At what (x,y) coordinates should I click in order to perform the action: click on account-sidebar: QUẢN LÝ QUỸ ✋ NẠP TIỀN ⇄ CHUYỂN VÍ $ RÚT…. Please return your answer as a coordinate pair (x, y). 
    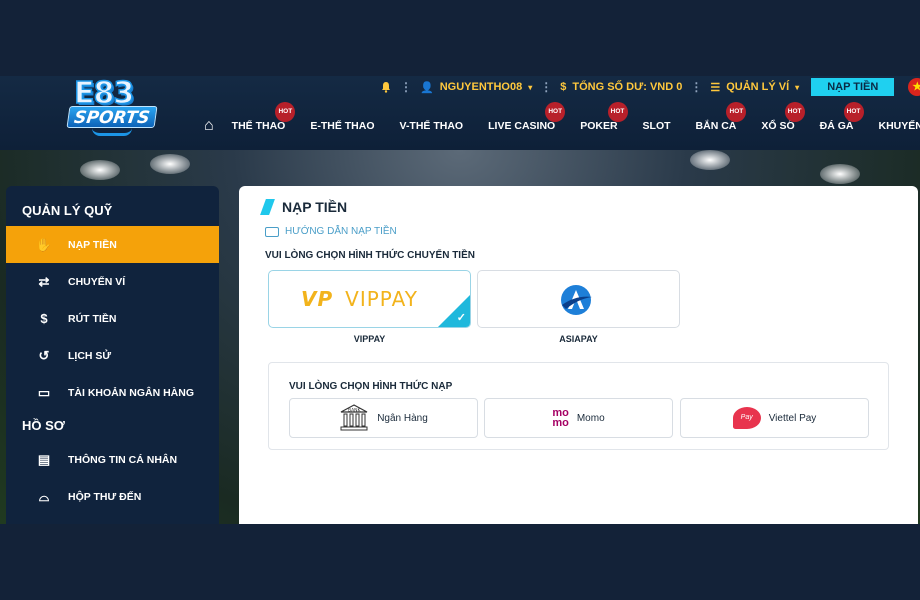
    Looking at the image, I should click on (112, 355).